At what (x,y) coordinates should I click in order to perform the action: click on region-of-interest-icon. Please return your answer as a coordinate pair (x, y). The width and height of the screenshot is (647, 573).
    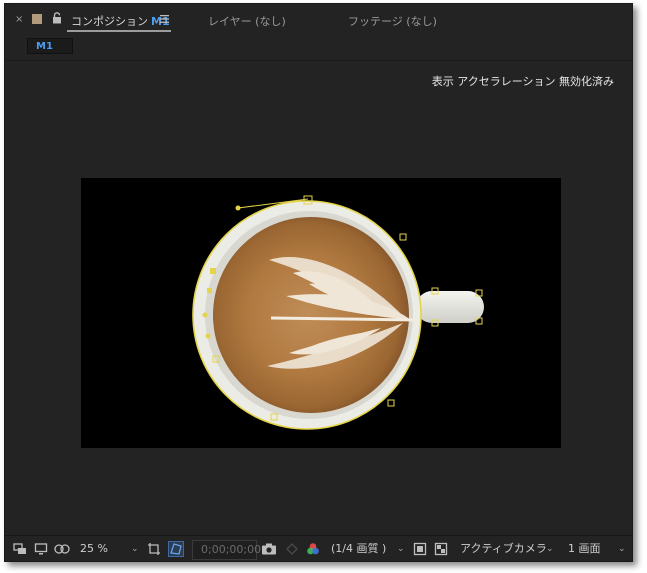
    Looking at the image, I should click on (154, 549).